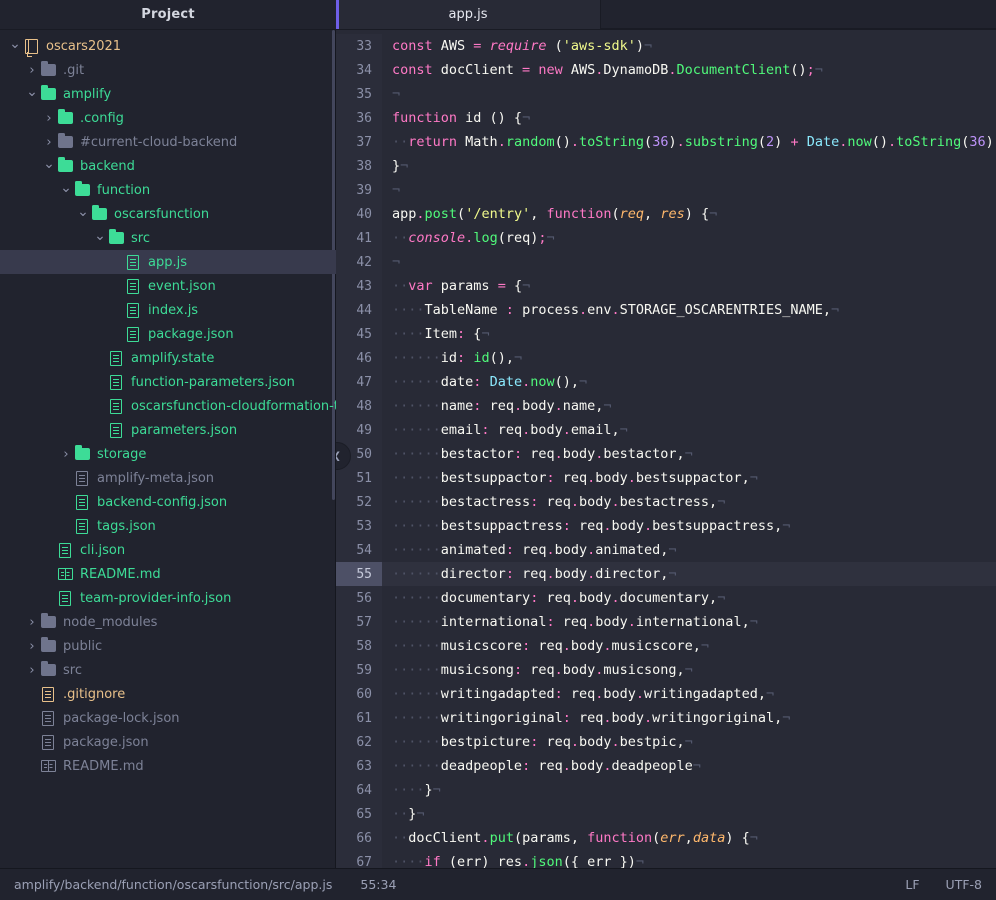  Describe the element at coordinates (168, 550) in the screenshot. I see `tree-item-cli-json: cli.json` at that location.